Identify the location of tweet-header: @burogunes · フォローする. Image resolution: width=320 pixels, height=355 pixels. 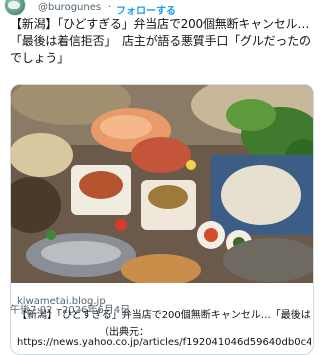
(160, 8).